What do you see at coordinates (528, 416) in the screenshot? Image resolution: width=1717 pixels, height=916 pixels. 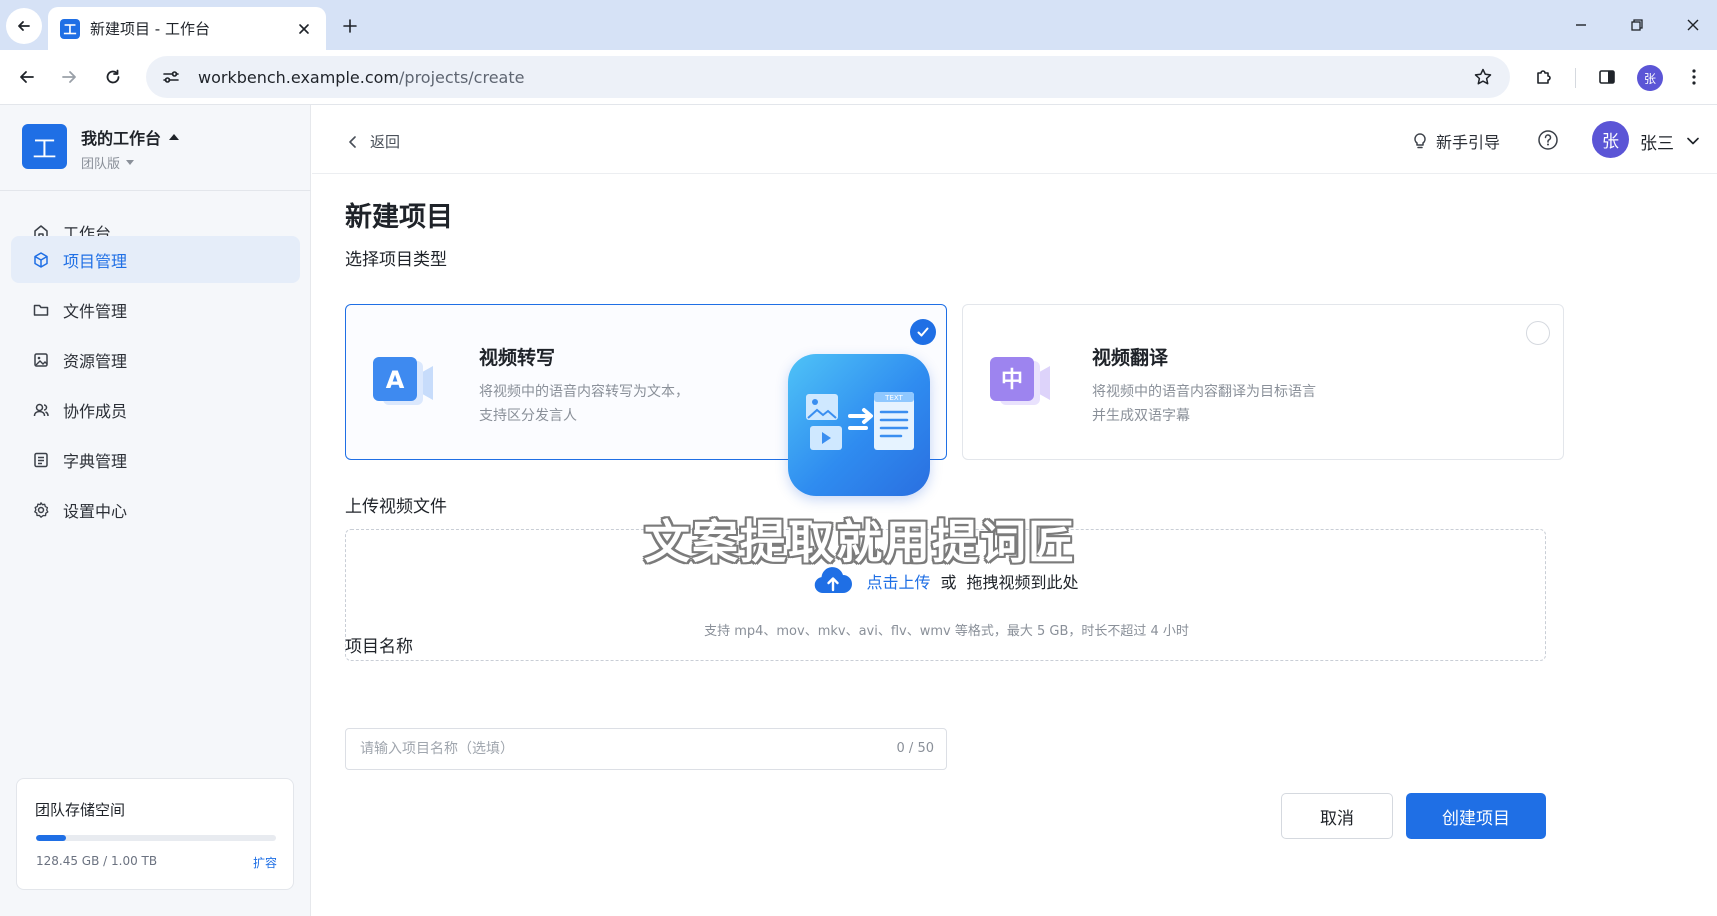 I see `type-card-desc-line: 支持区分发言人` at bounding box center [528, 416].